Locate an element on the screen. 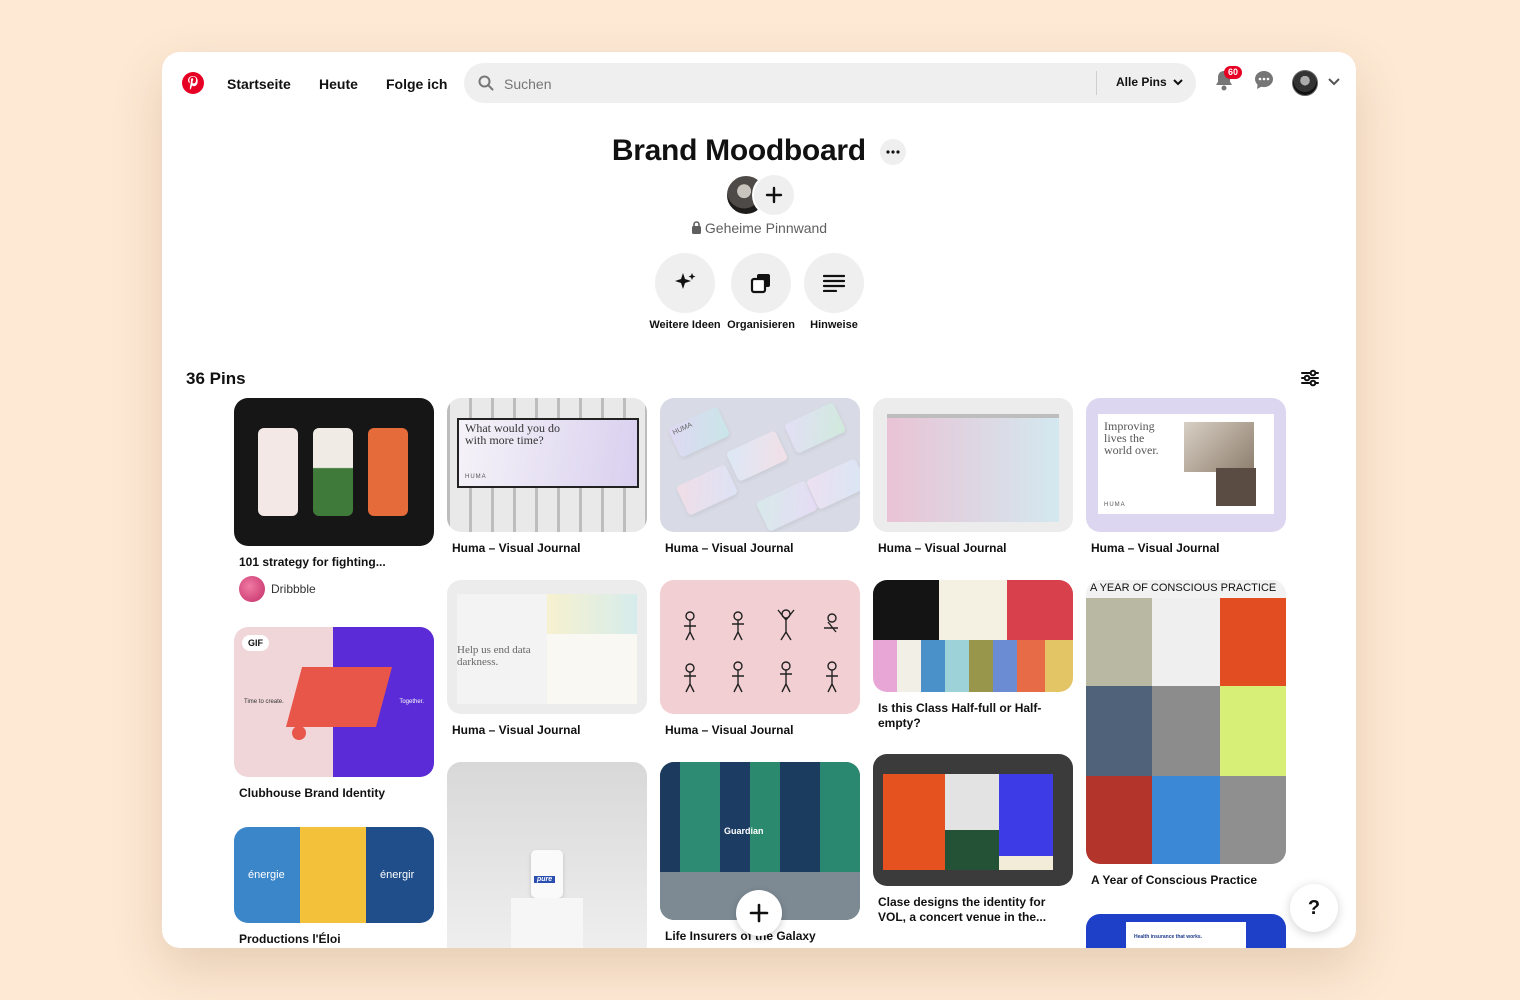 The height and width of the screenshot is (1000, 1520). pin-inline-text: A YEAR OF CONSCIOUS PRACTICE is located at coordinates (1183, 588).